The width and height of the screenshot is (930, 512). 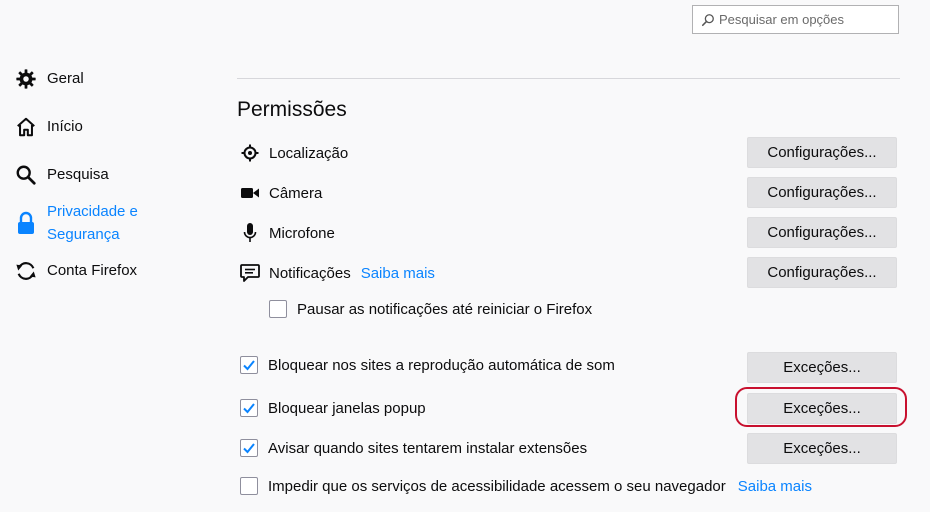 I want to click on search-box, so click(x=795, y=19).